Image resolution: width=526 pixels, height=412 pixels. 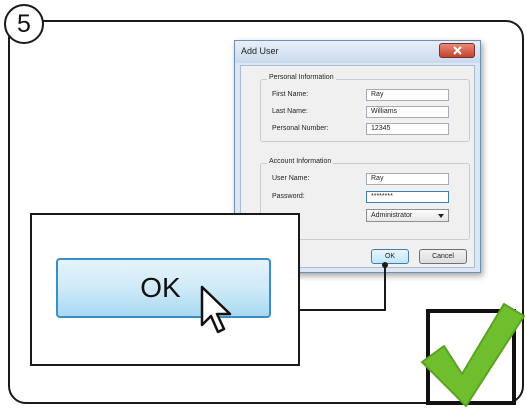 What do you see at coordinates (407, 179) in the screenshot?
I see `user-name-field: Ray` at bounding box center [407, 179].